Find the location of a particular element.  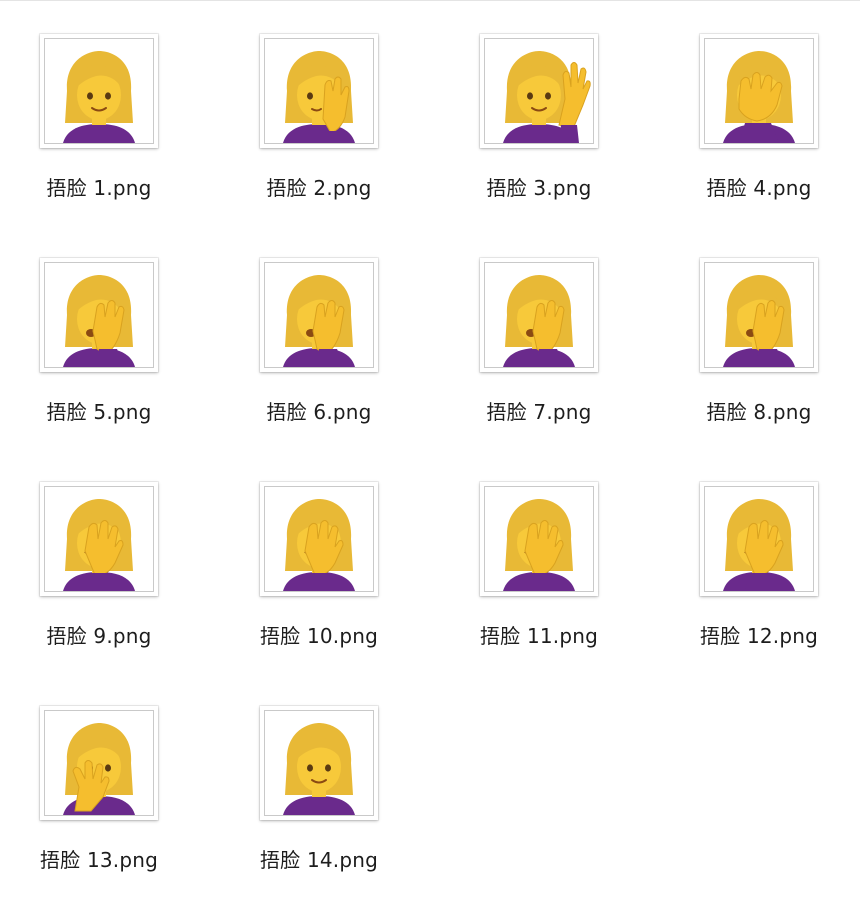

file-item: 捂脸 8.png is located at coordinates (760, 336).